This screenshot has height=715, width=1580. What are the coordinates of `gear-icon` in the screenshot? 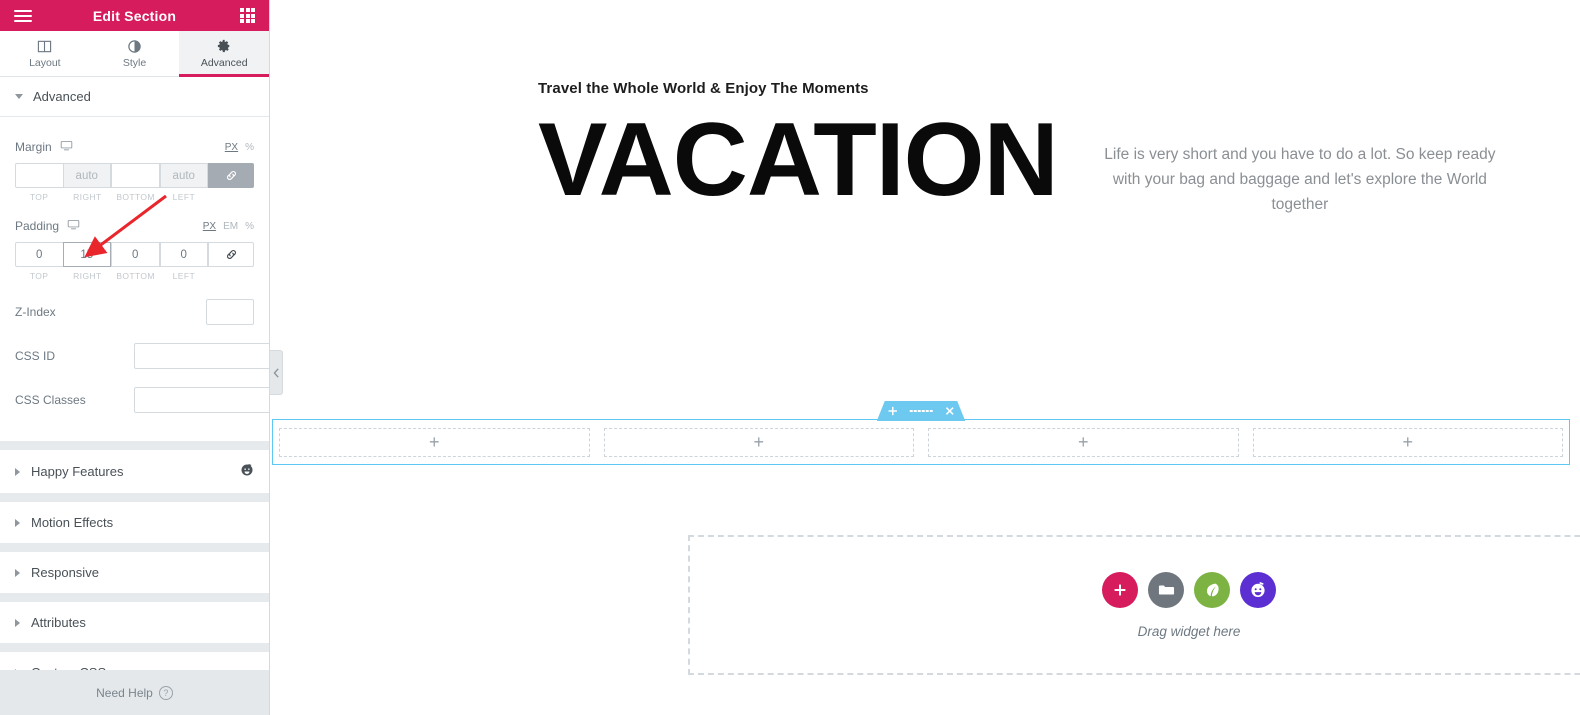 It's located at (224, 46).